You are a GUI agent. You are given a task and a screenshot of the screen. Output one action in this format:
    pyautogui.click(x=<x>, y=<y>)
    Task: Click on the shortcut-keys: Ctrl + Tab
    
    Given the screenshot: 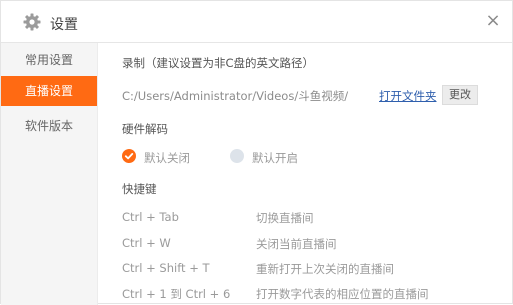 What is the action you would take?
    pyautogui.click(x=150, y=217)
    